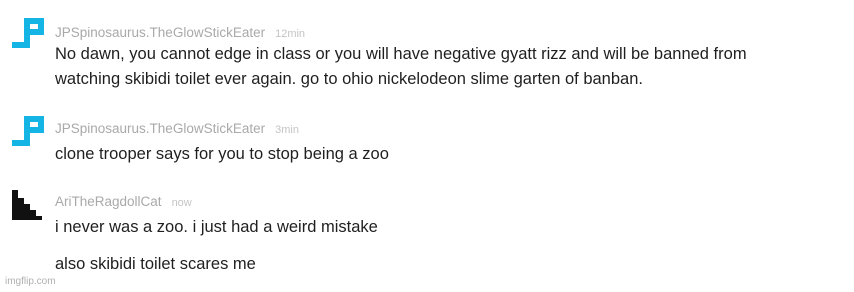  I want to click on message-meta: JPSpinosaurus.TheGlowStickEater 3min, so click(177, 129).